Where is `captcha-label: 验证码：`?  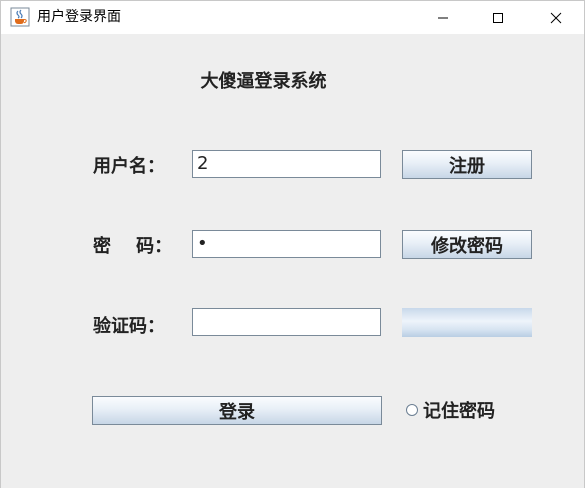 captcha-label: 验证码： is located at coordinates (129, 326).